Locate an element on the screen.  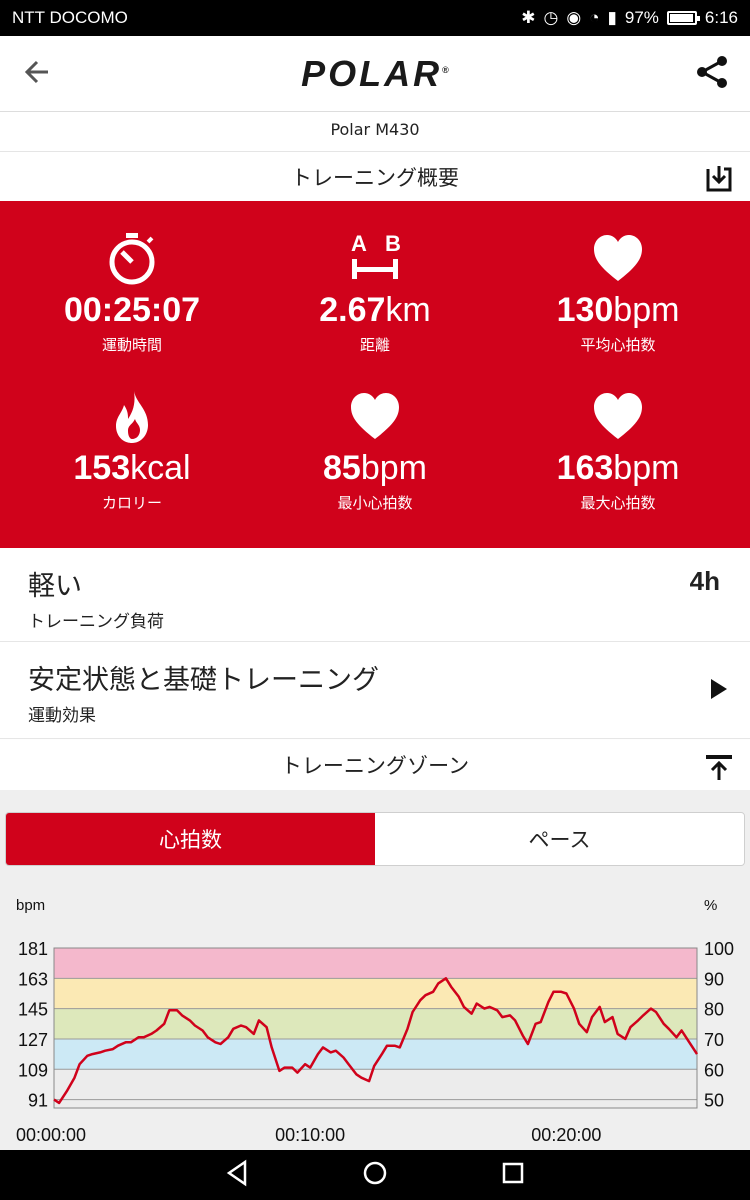
signal-icon: ▮ is located at coordinates (612, 17).